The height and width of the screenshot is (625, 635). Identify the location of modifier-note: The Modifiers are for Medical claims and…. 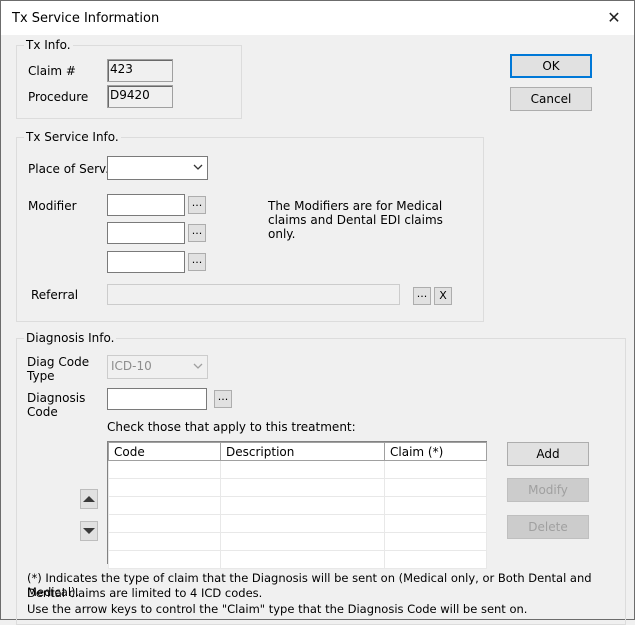
(355, 220).